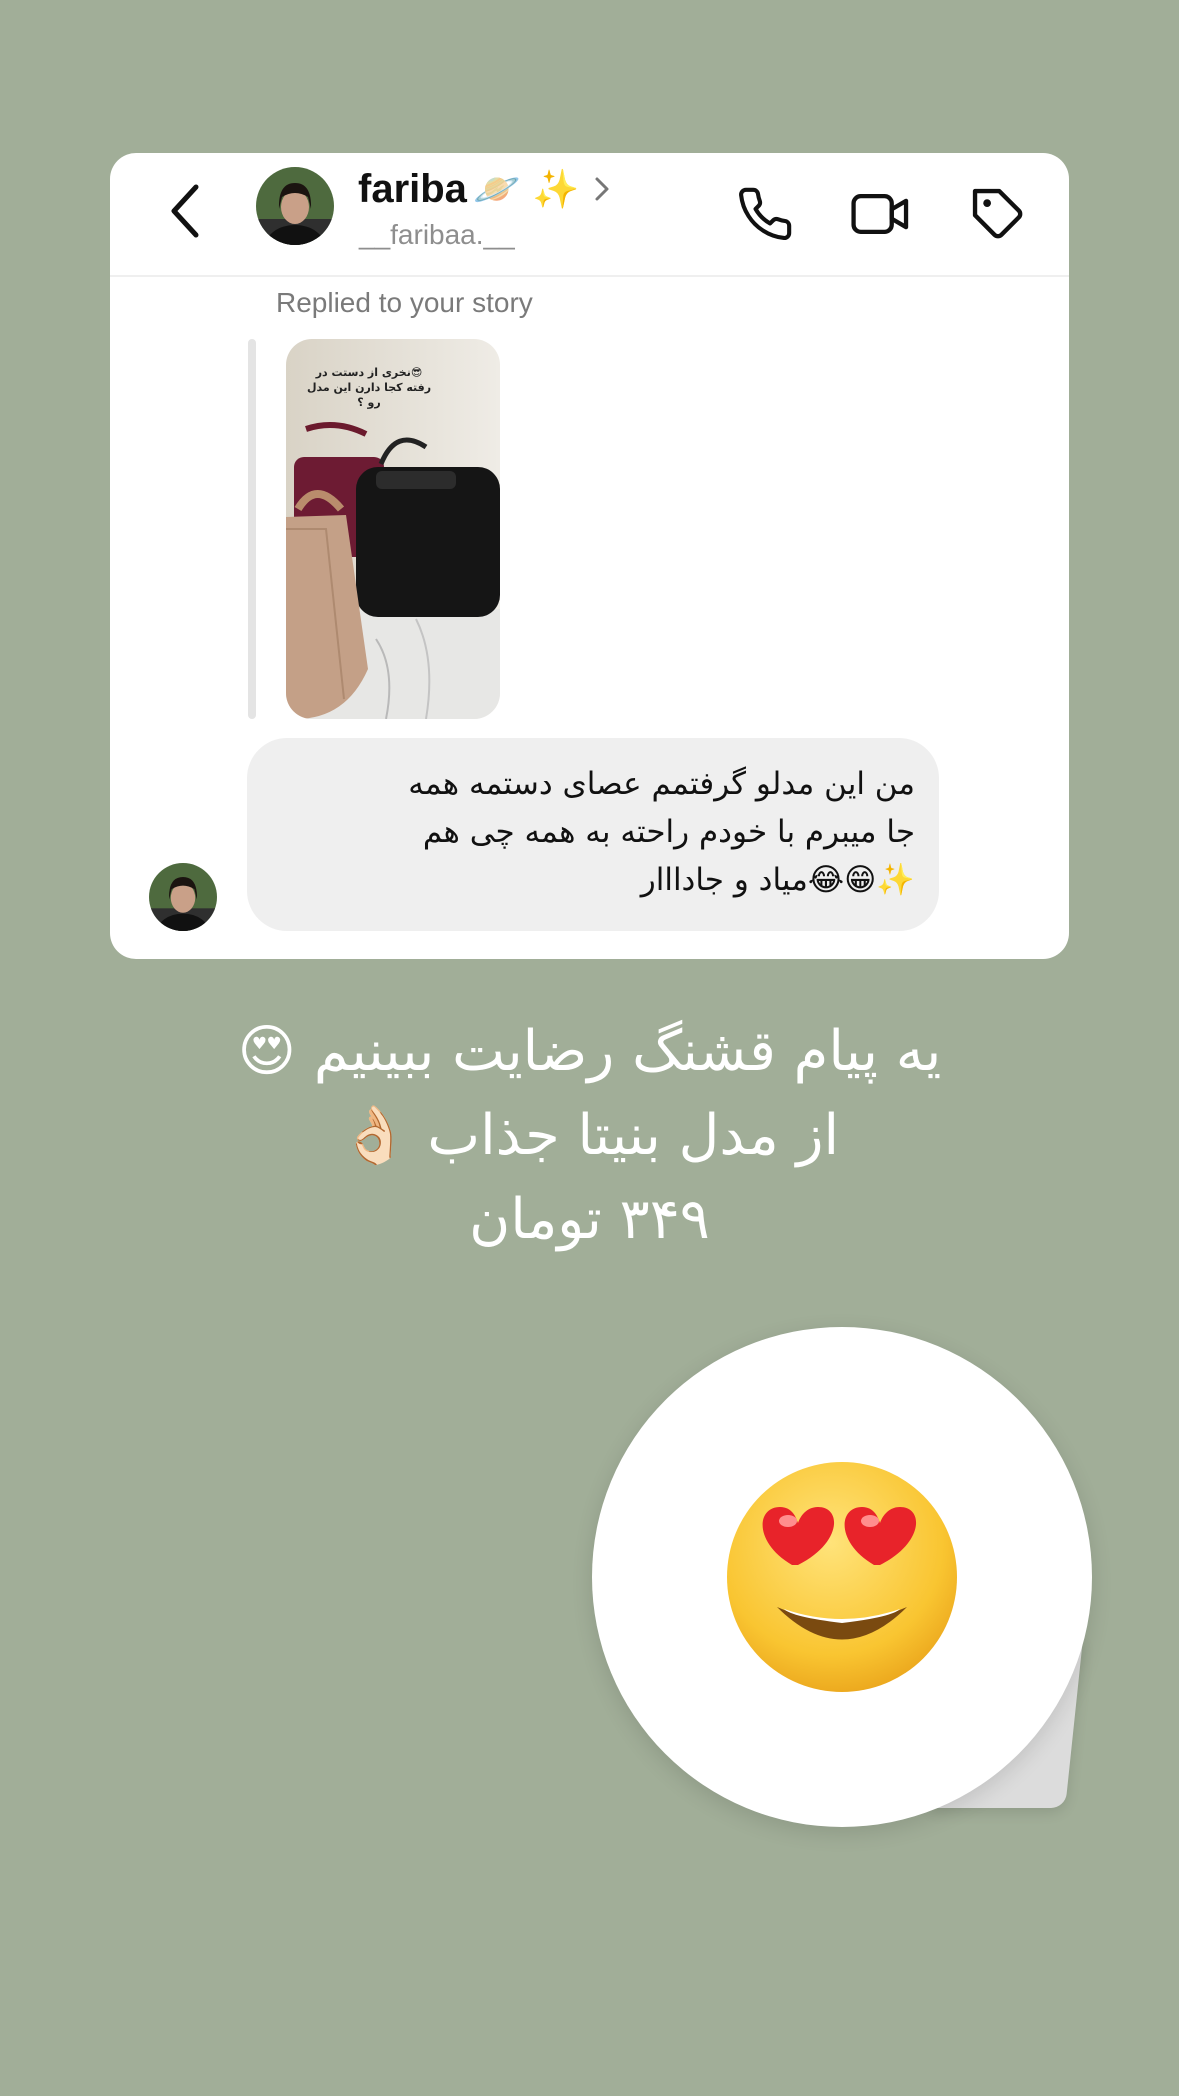 This screenshot has width=1179, height=2096. I want to click on chat-header: fariba 🪐 ✨ __faribaa.__, so click(589, 215).